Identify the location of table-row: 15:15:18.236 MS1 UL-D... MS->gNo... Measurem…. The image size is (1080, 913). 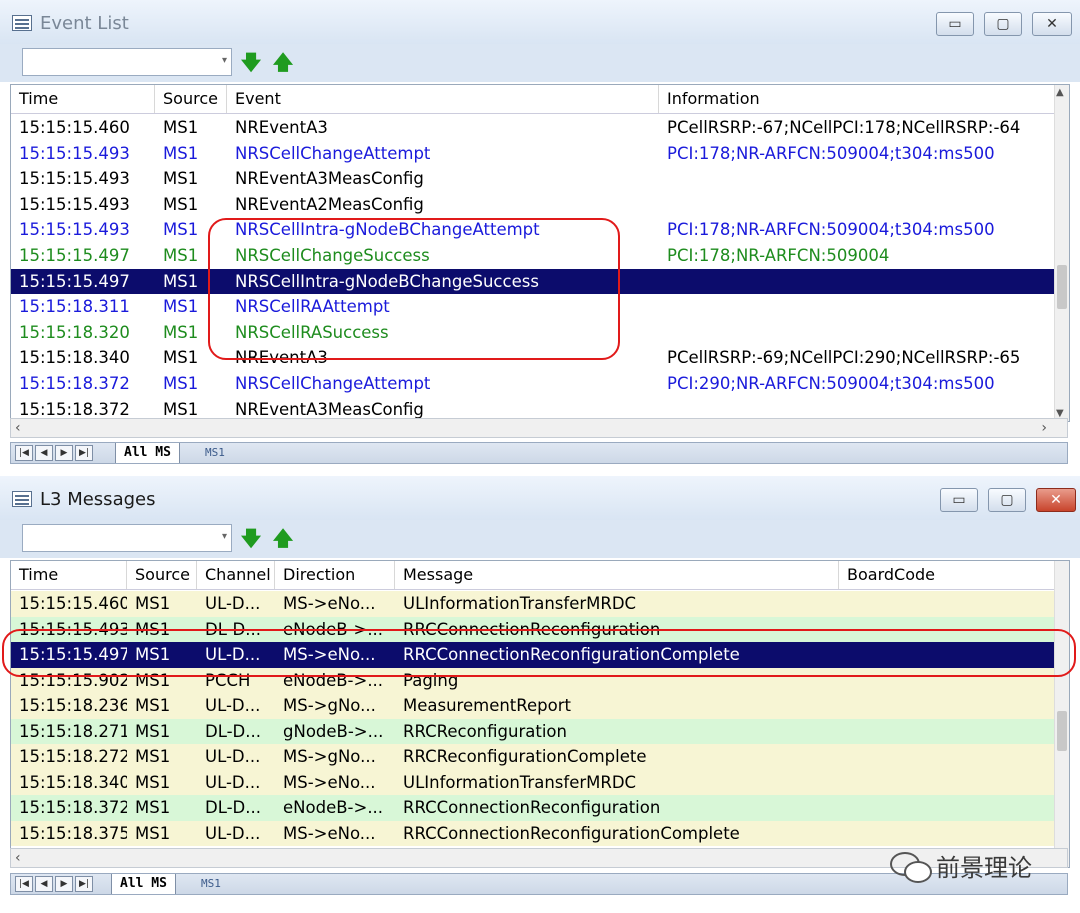
(533, 706).